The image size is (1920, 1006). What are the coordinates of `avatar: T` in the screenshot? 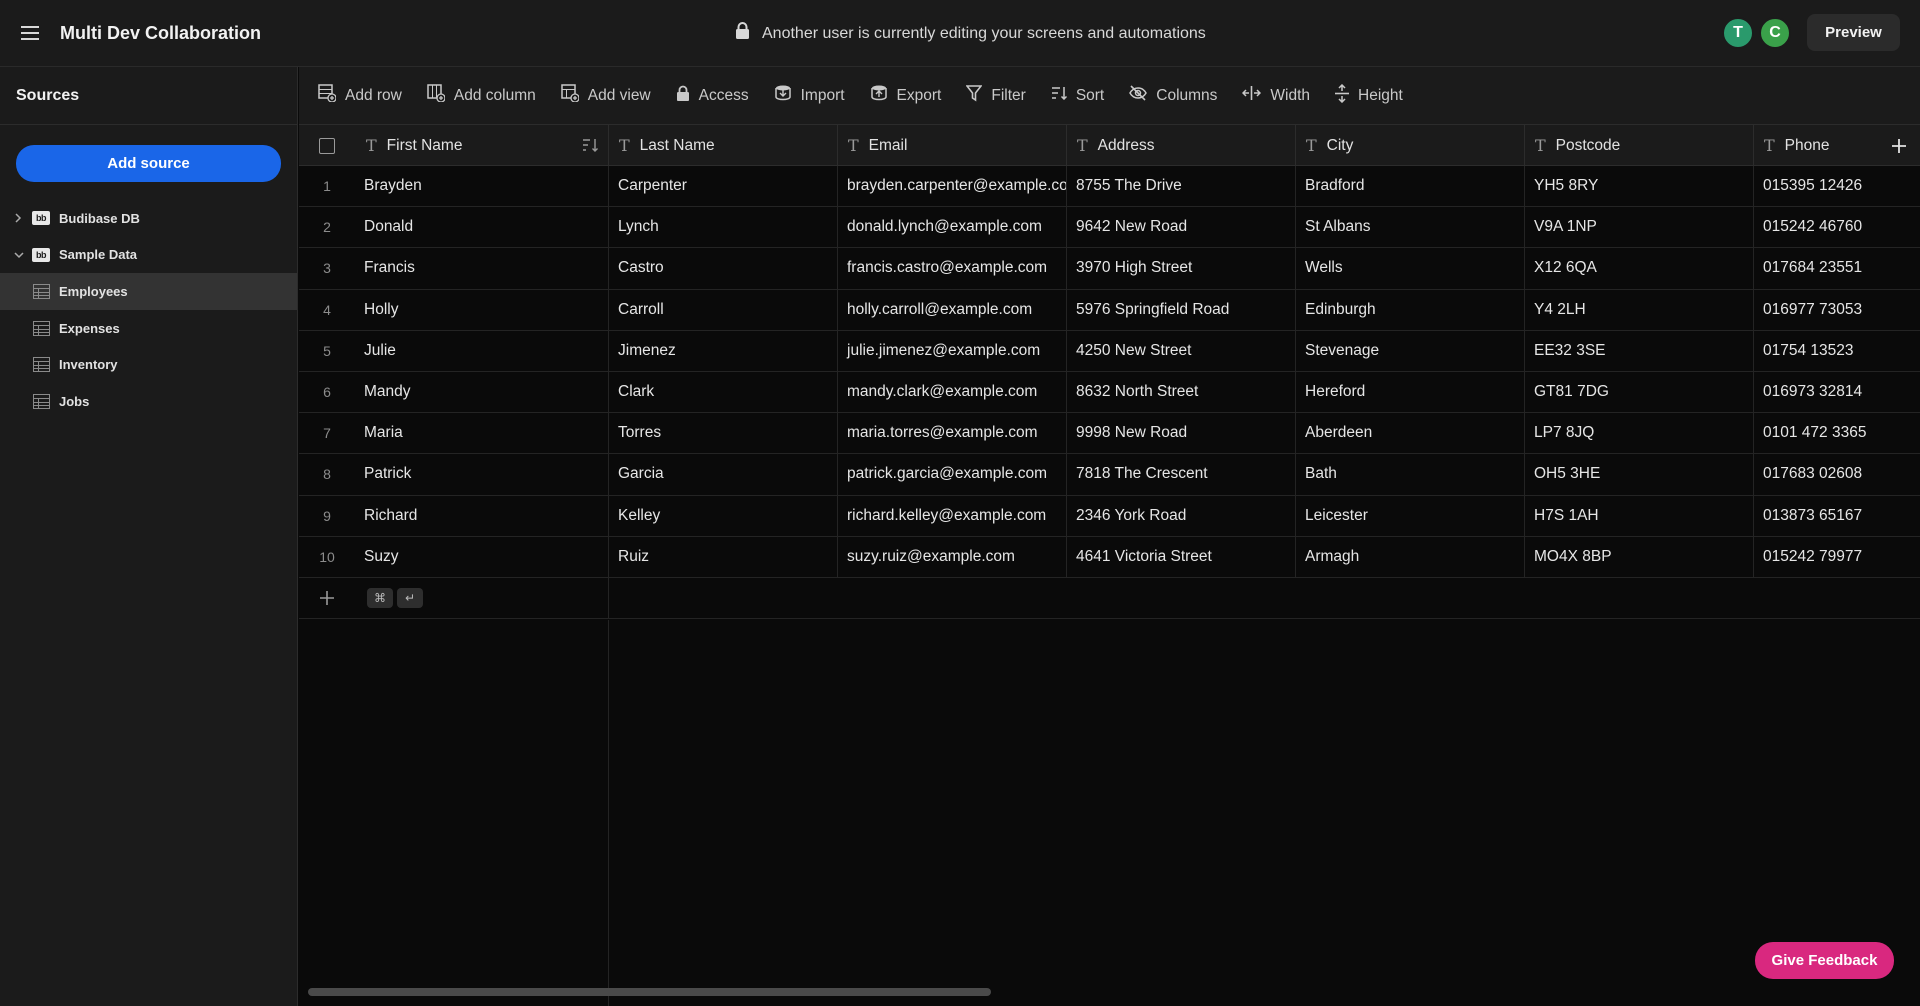 It's located at (1738, 33).